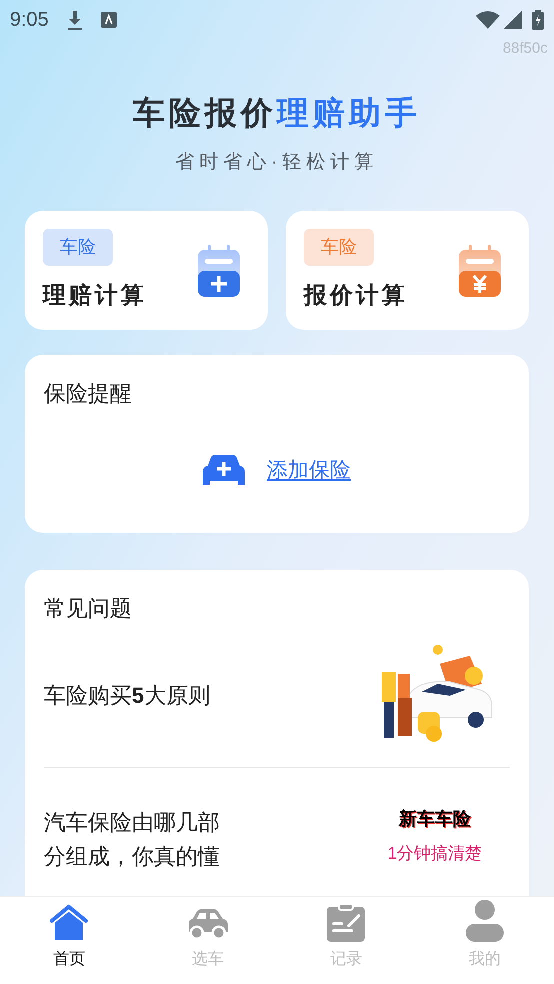  What do you see at coordinates (407, 270) in the screenshot?
I see `tool-card: 车险 报价计算` at bounding box center [407, 270].